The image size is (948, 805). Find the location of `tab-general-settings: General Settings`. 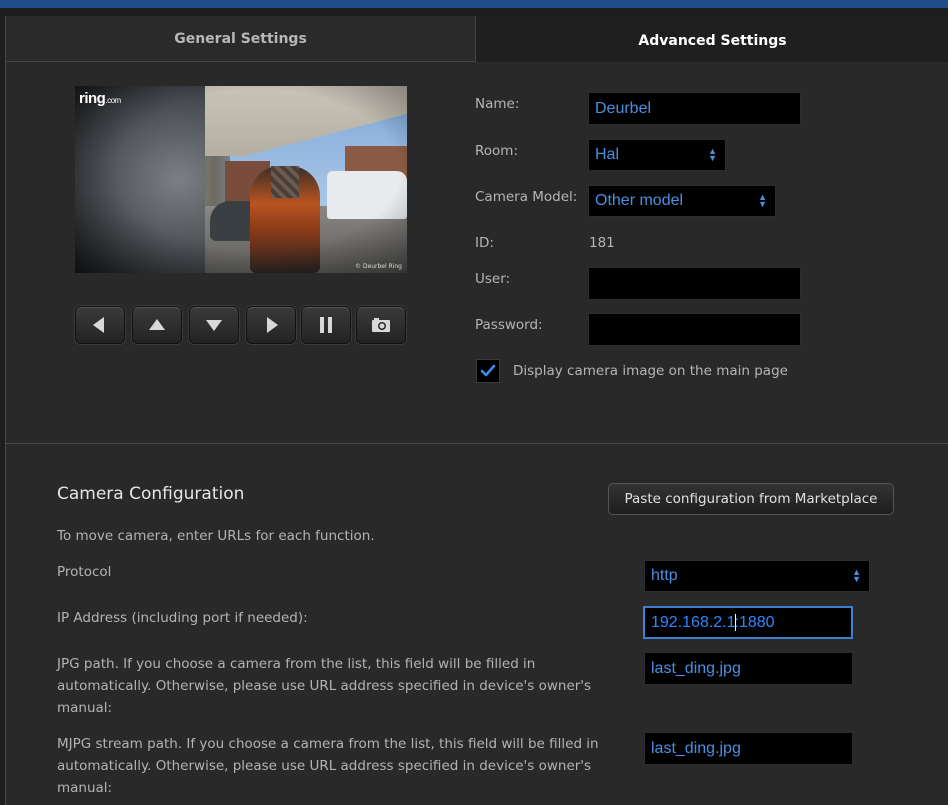

tab-general-settings: General Settings is located at coordinates (240, 39).